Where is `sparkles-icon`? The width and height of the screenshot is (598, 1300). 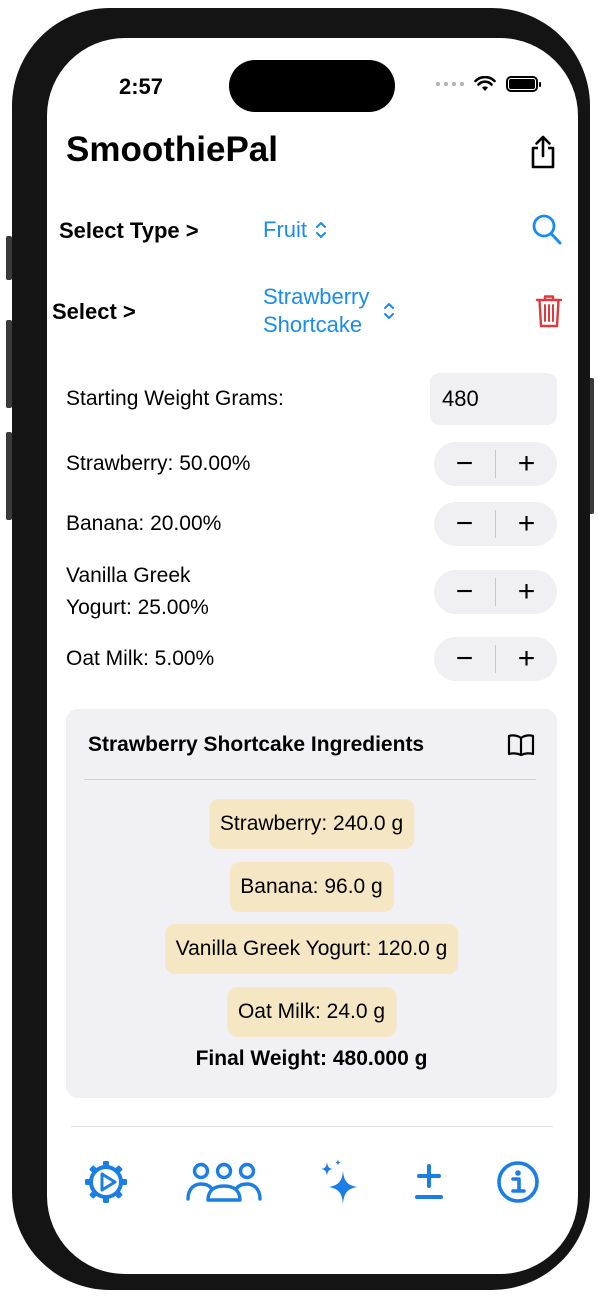 sparkles-icon is located at coordinates (339, 1181).